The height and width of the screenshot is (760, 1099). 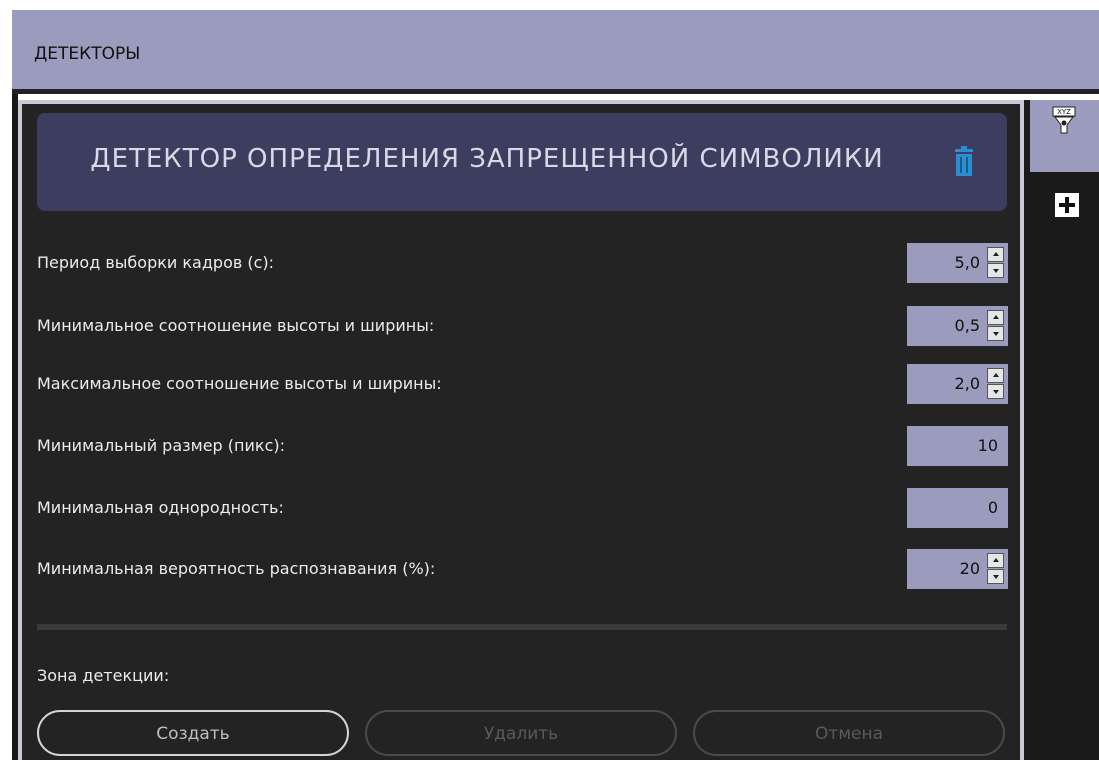 What do you see at coordinates (1064, 136) in the screenshot?
I see `sidebar-tab-detector: XYZ` at bounding box center [1064, 136].